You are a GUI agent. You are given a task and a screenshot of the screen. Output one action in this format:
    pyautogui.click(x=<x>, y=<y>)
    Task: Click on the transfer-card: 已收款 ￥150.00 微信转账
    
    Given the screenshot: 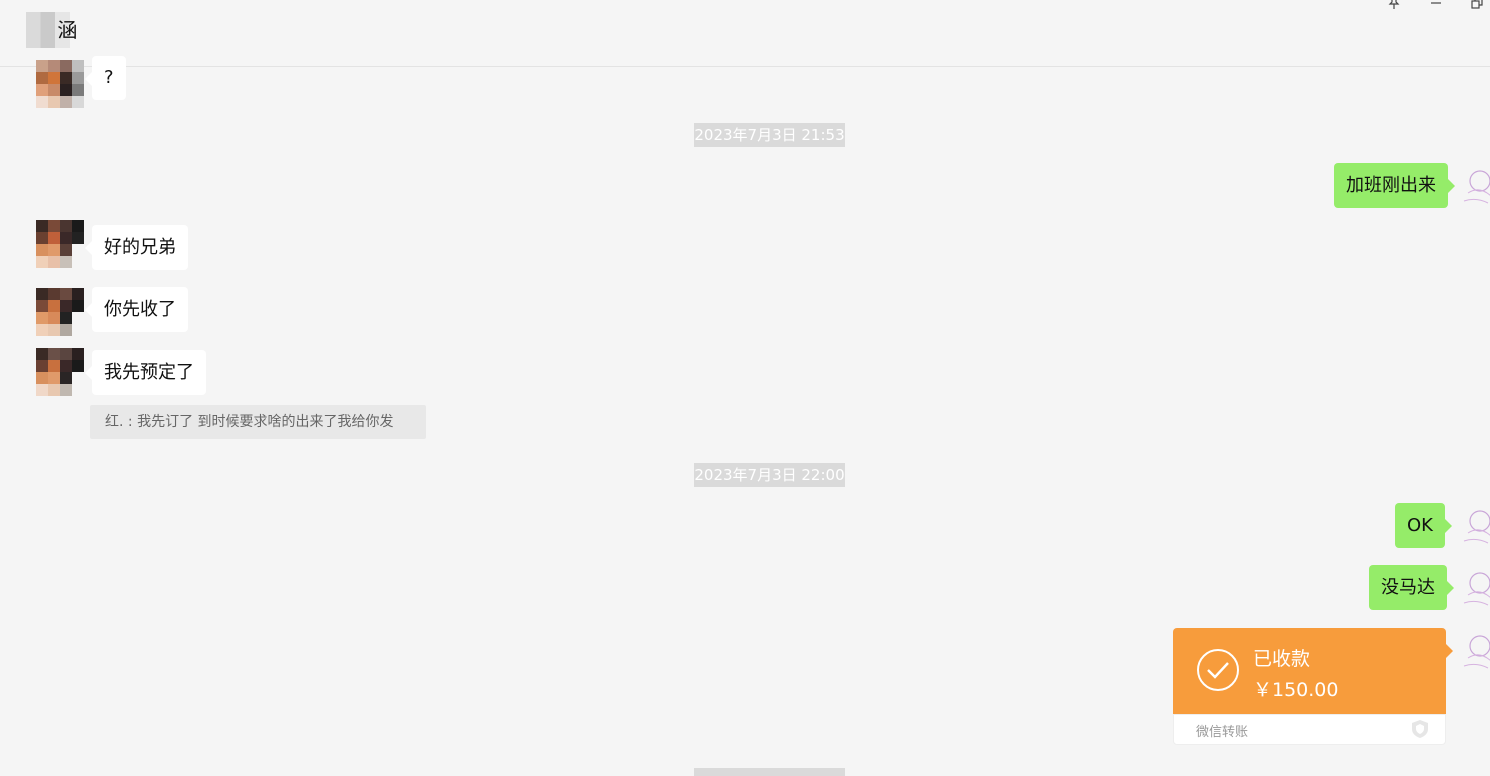 What is the action you would take?
    pyautogui.click(x=1313, y=686)
    